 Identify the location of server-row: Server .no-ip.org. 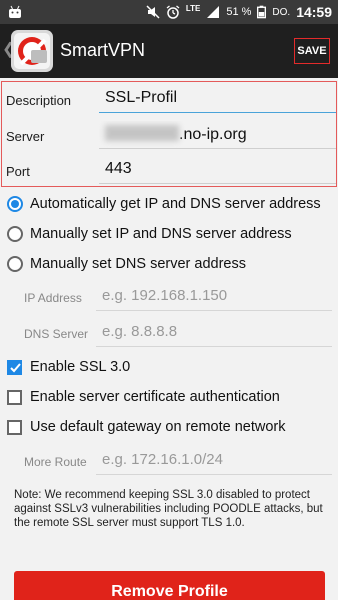
(169, 136).